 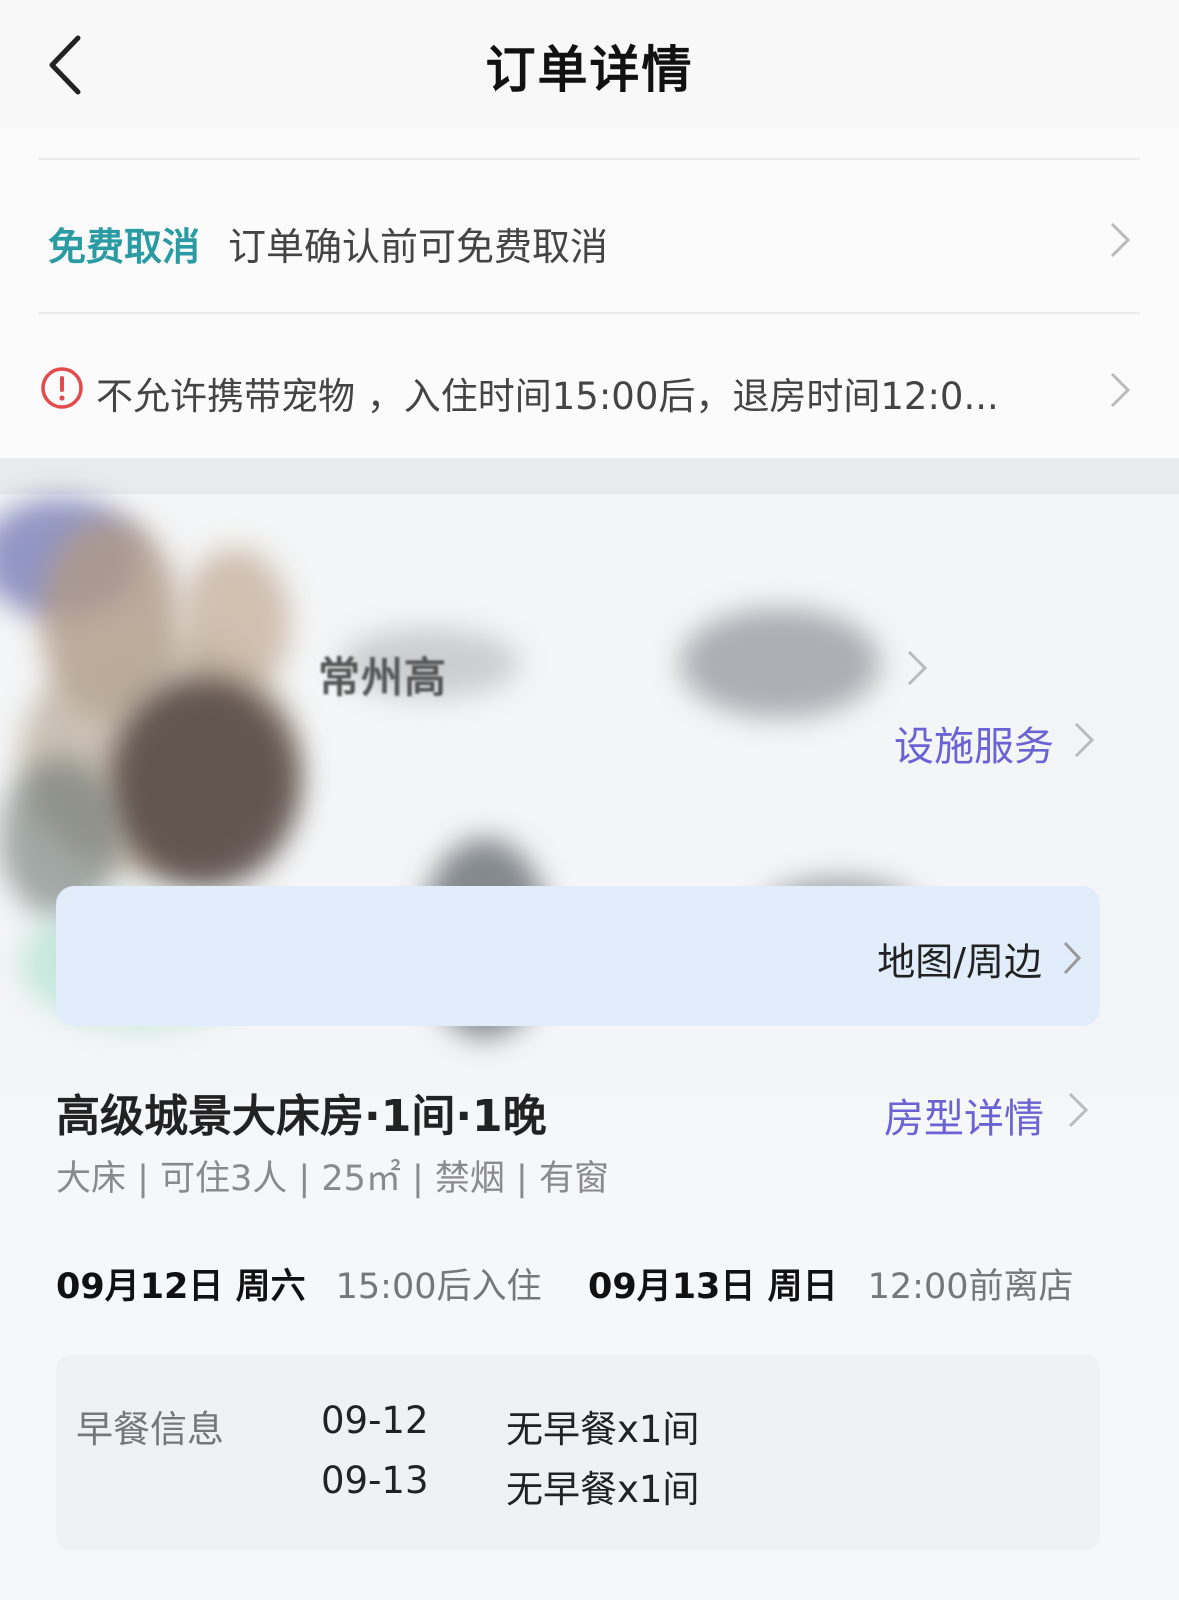 What do you see at coordinates (375, 1480) in the screenshot?
I see `breakfast-date: 09-13` at bounding box center [375, 1480].